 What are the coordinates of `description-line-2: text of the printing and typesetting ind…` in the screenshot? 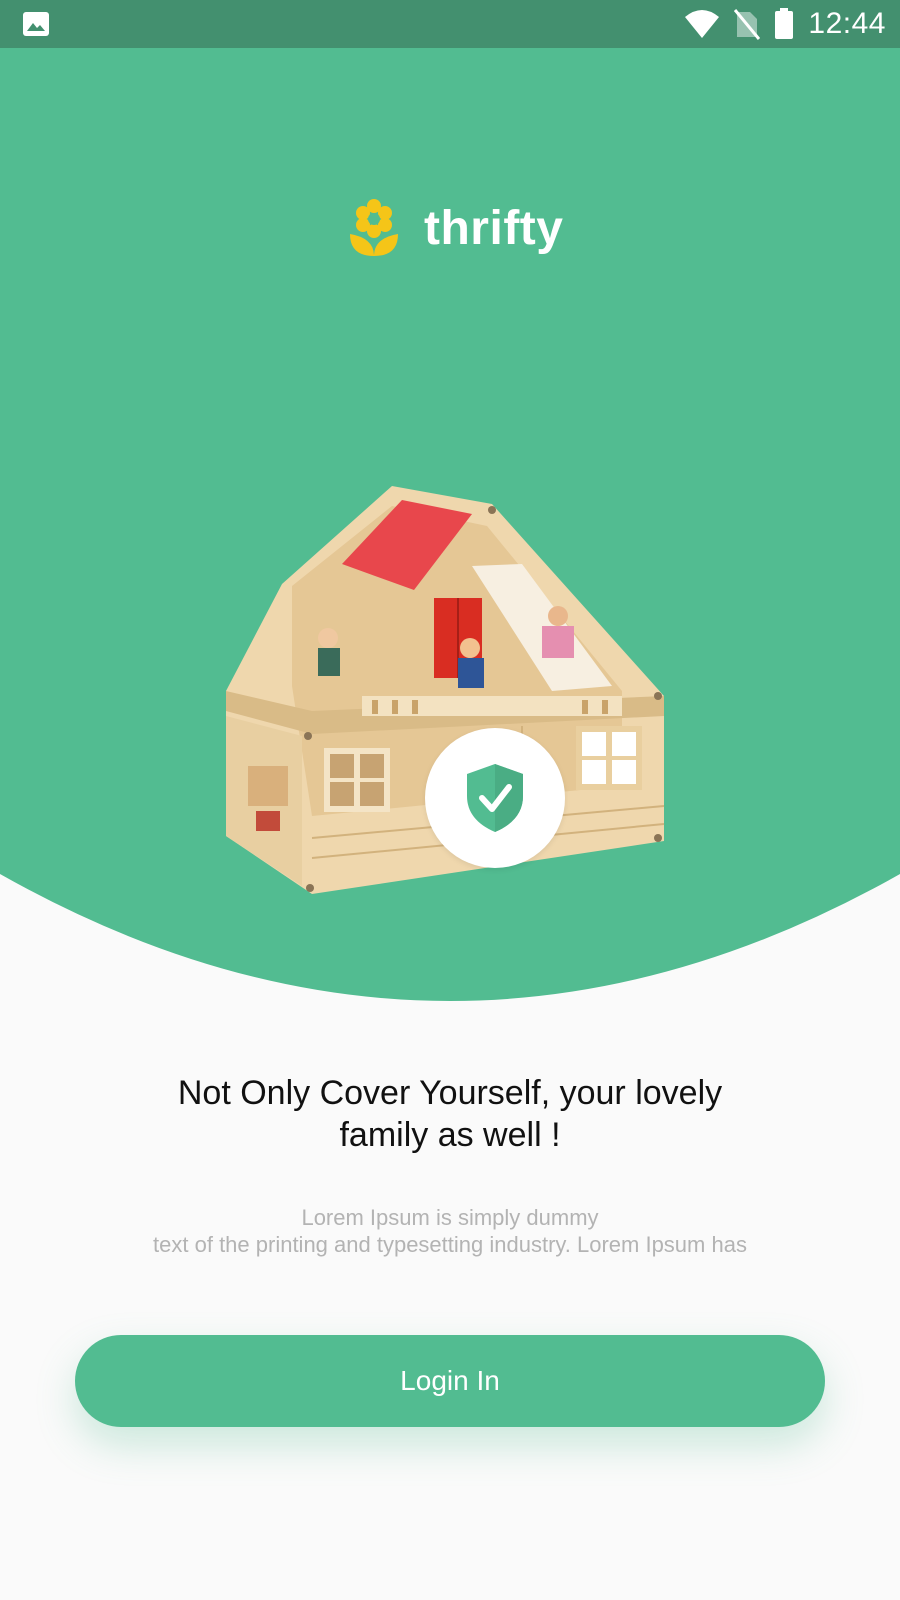 It's located at (450, 1244).